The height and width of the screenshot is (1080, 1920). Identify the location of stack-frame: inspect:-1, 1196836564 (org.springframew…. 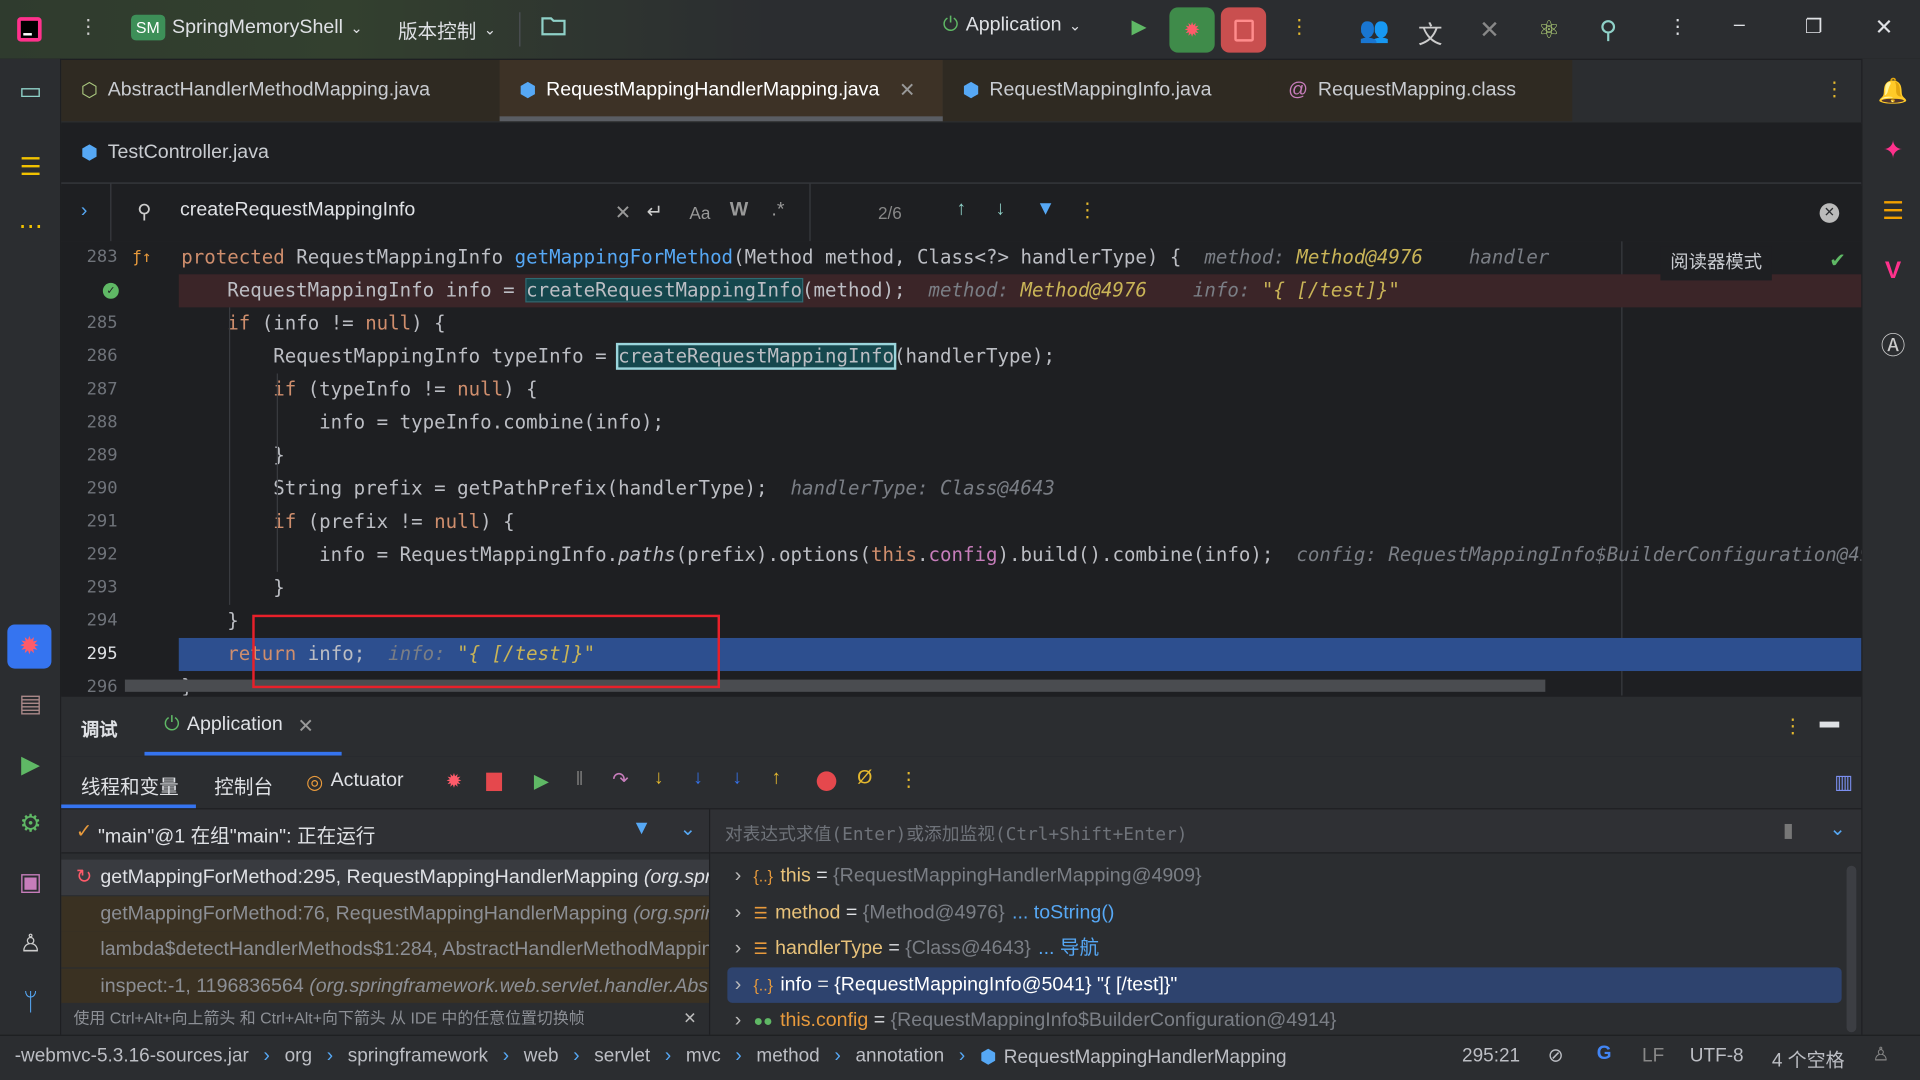
(385, 985).